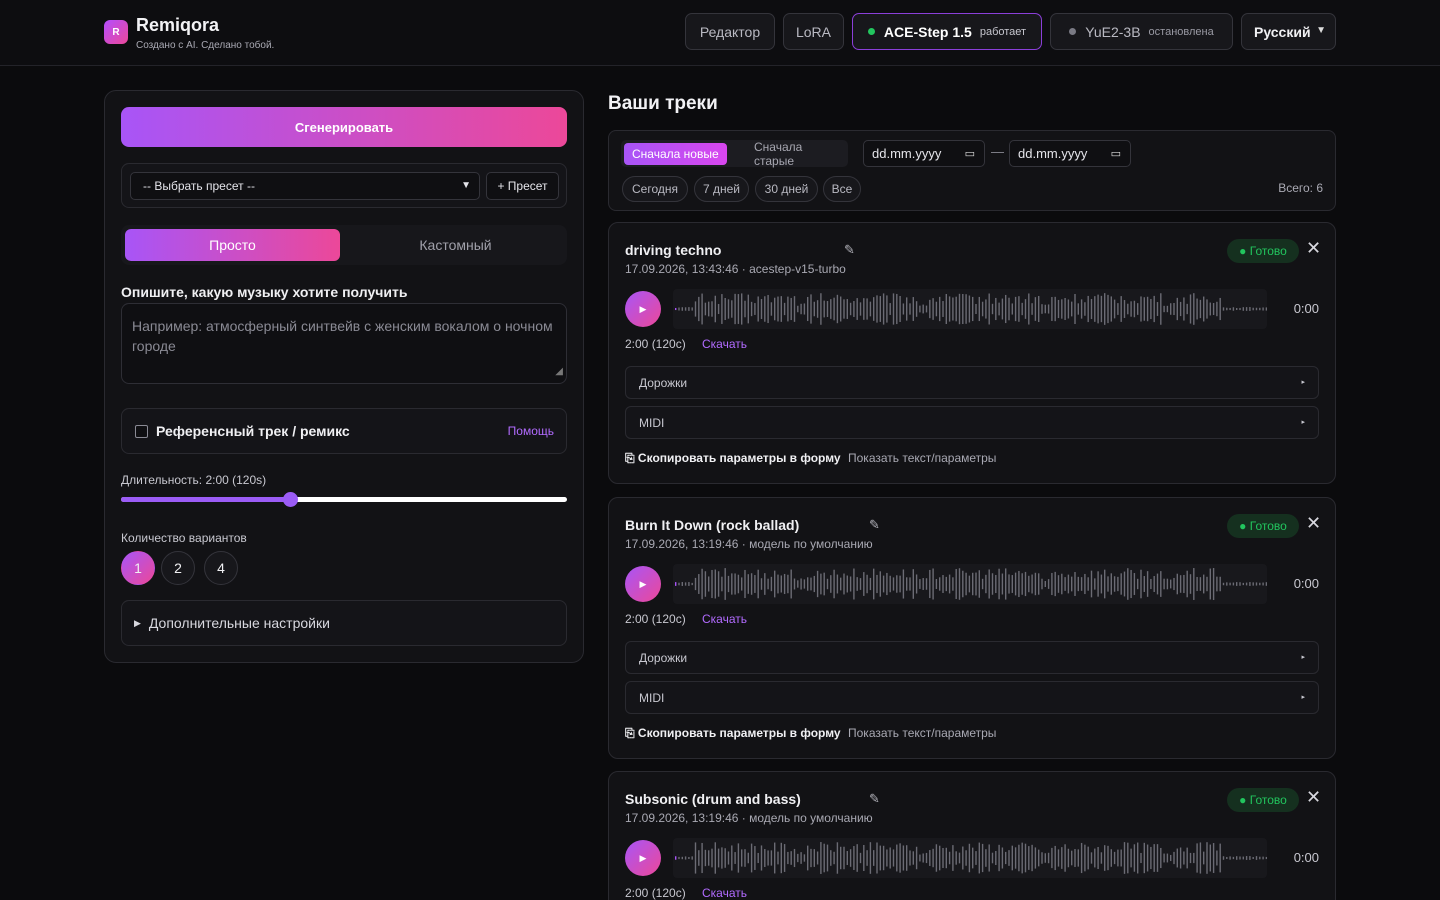 The image size is (1440, 900). Describe the element at coordinates (344, 623) in the screenshot. I see `advanced-settings-toggle: ▶ Дополнительные настройки` at that location.